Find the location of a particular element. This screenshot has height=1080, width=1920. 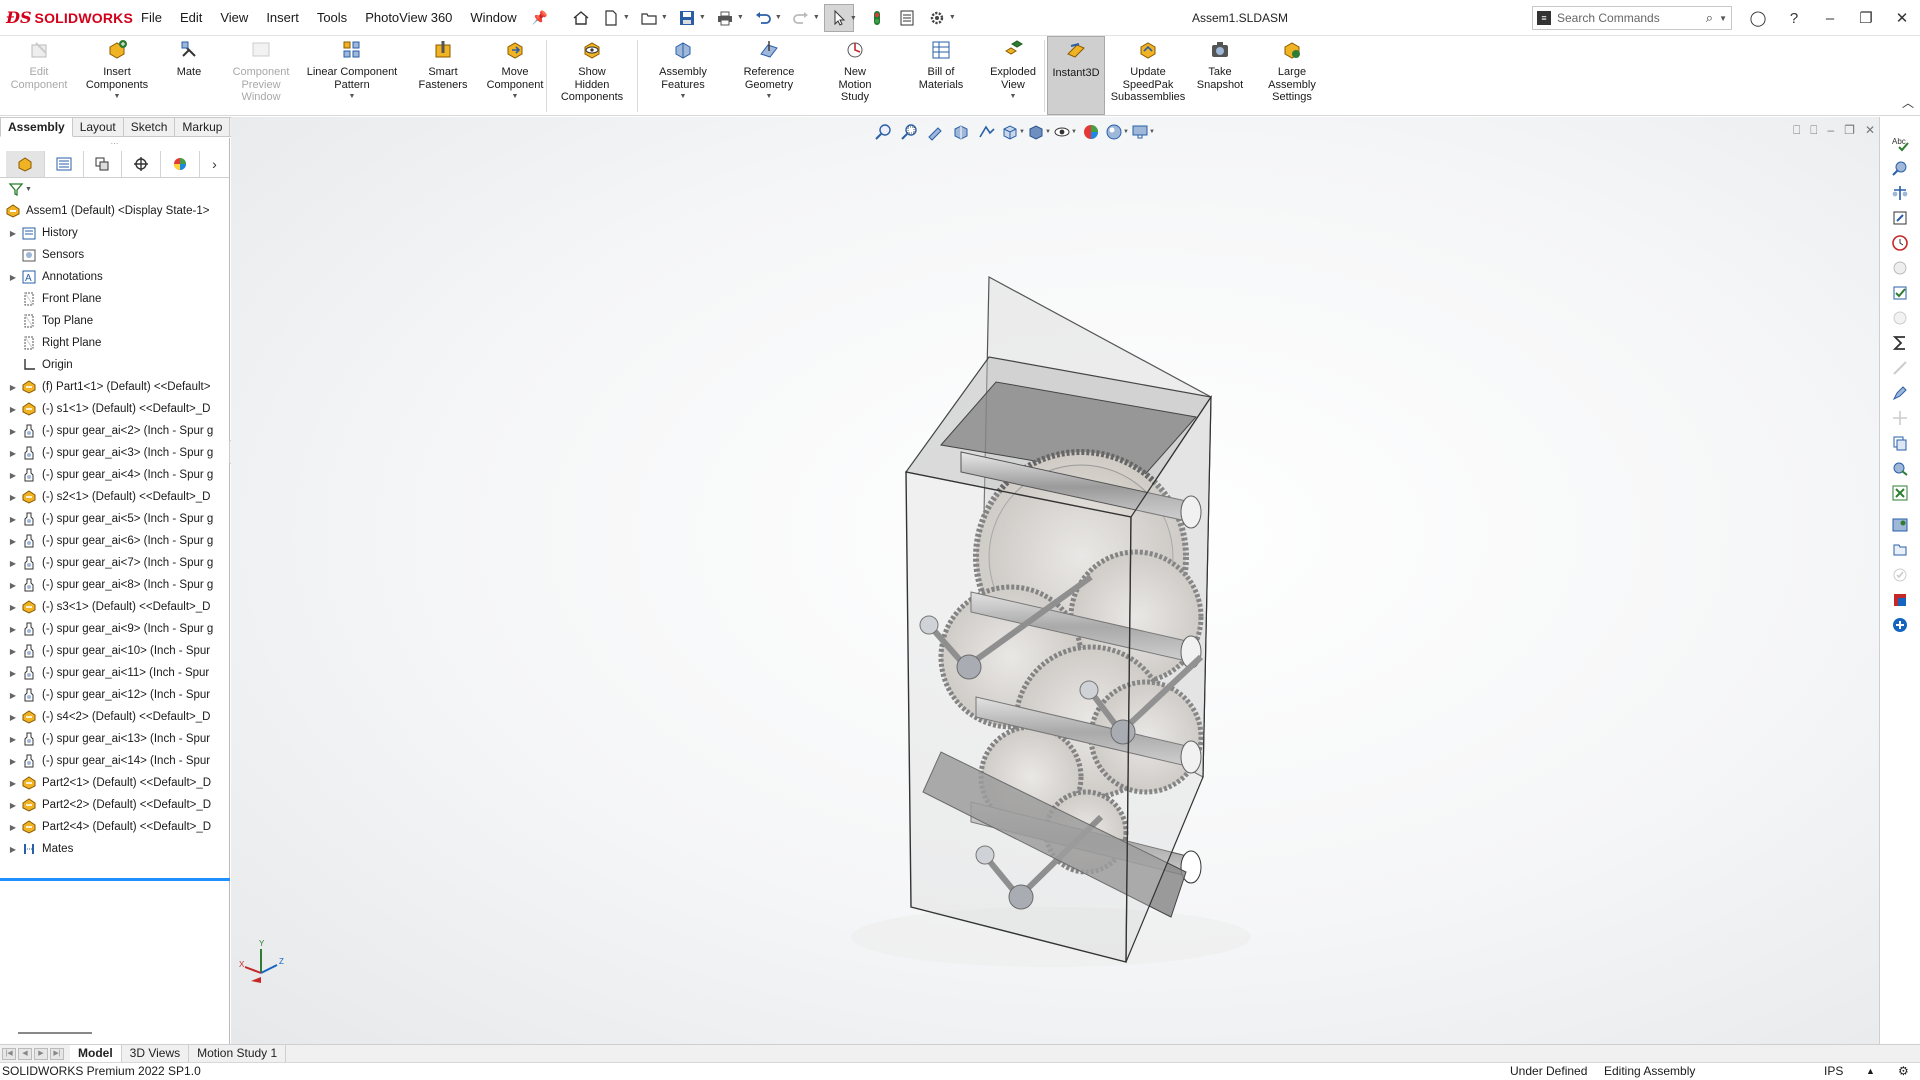

edit-appearance-icon is located at coordinates (1091, 132).